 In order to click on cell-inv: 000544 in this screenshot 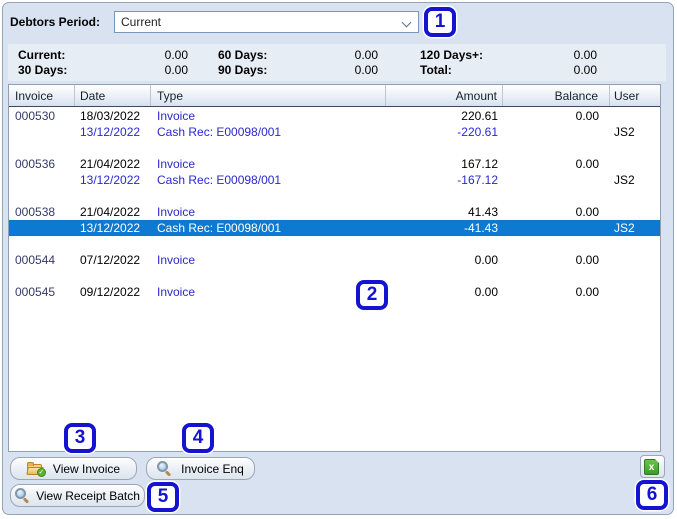, I will do `click(35, 260)`.